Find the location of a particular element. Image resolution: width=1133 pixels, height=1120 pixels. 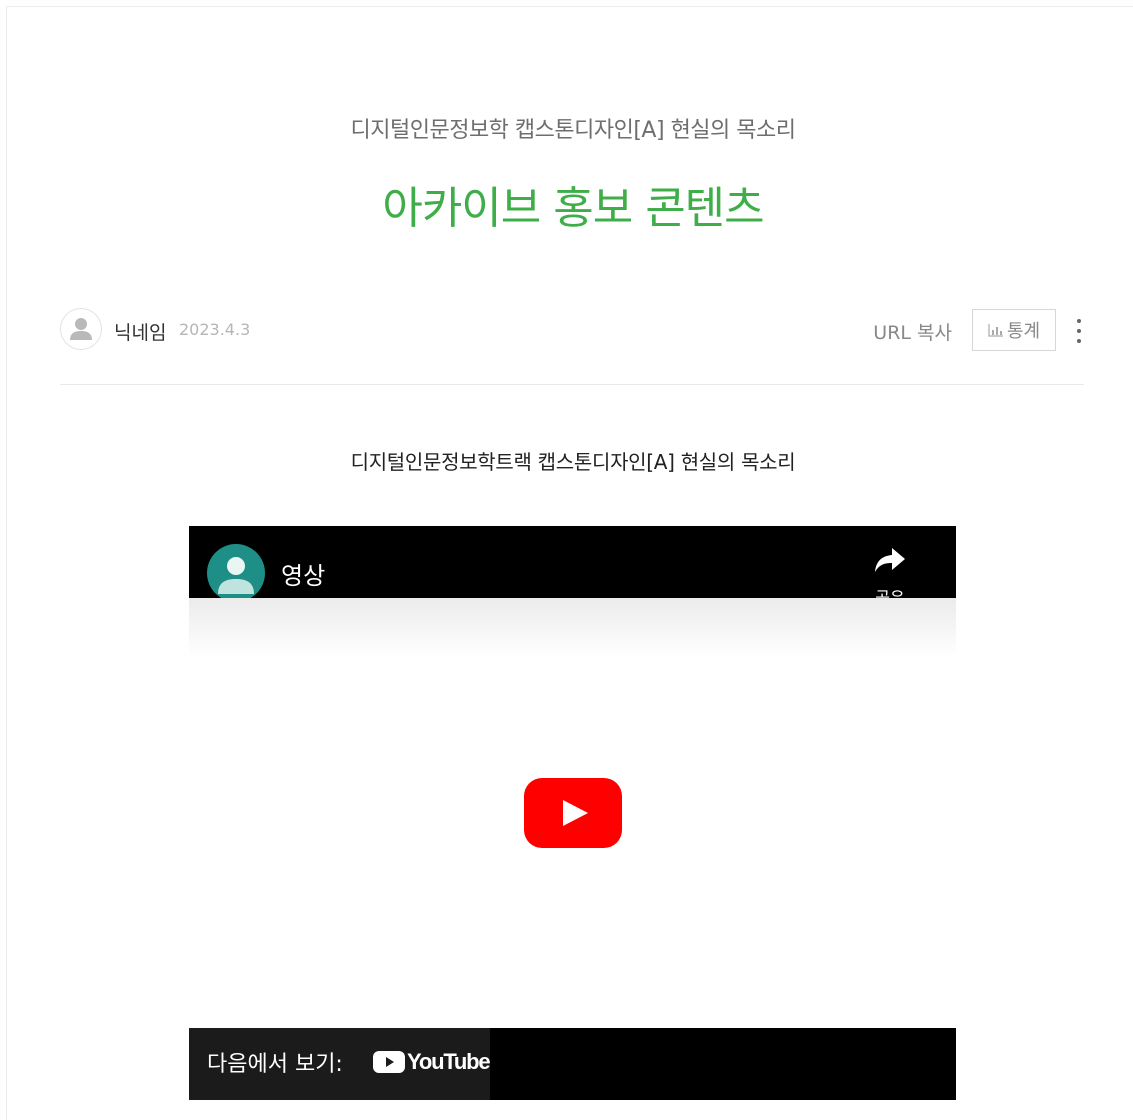

post-body-text: 디지털인문정보학트랙 캡스톤디자인[A] 현실의 목소리 is located at coordinates (573, 462).